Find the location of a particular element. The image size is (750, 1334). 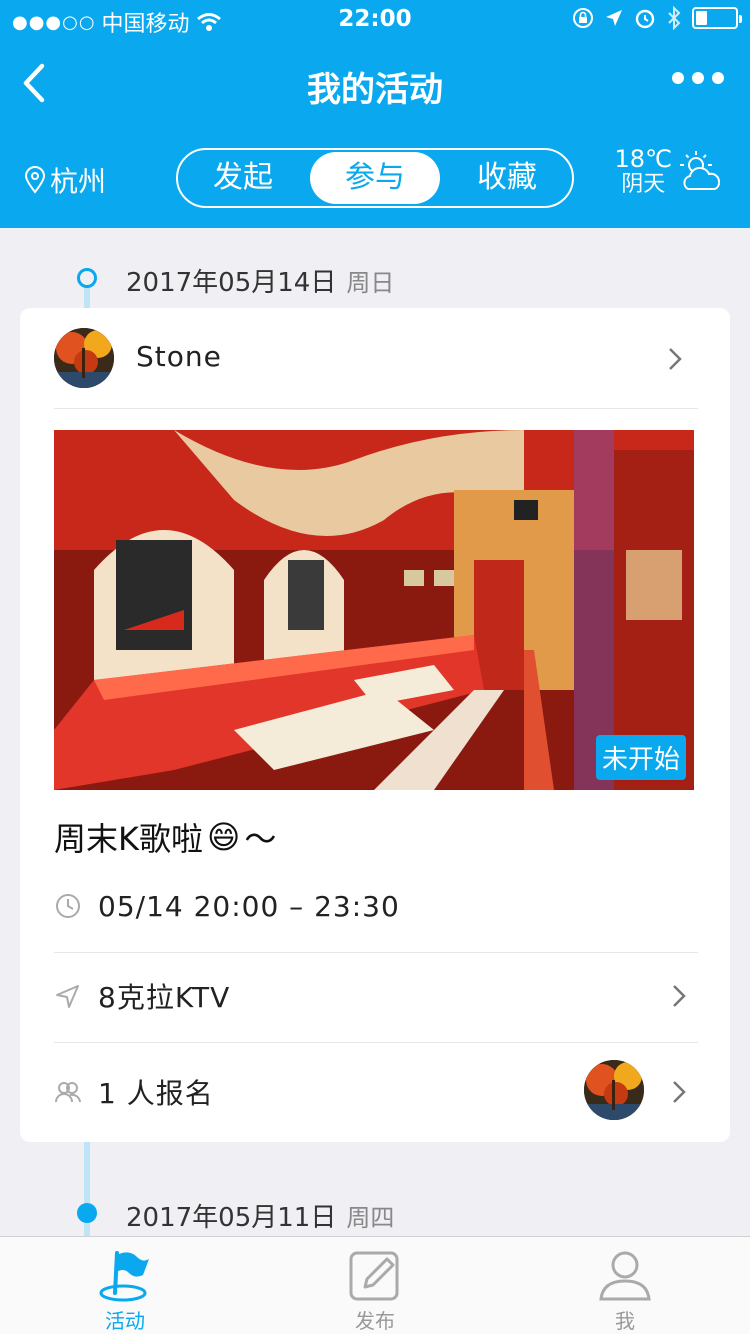

avatar is located at coordinates (84, 358).